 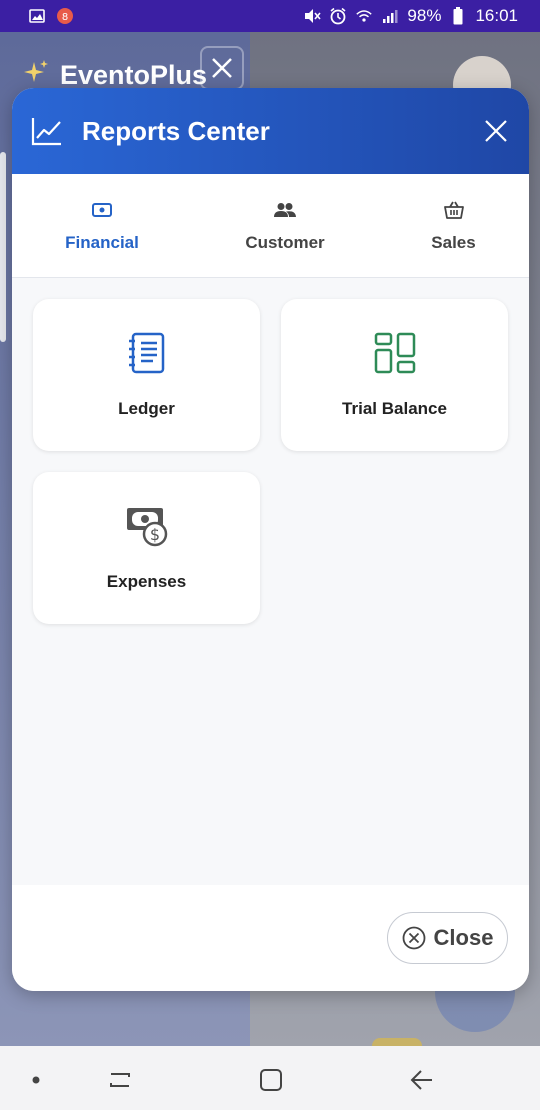 I want to click on brand-logo: EventoPlus, so click(x=134, y=75).